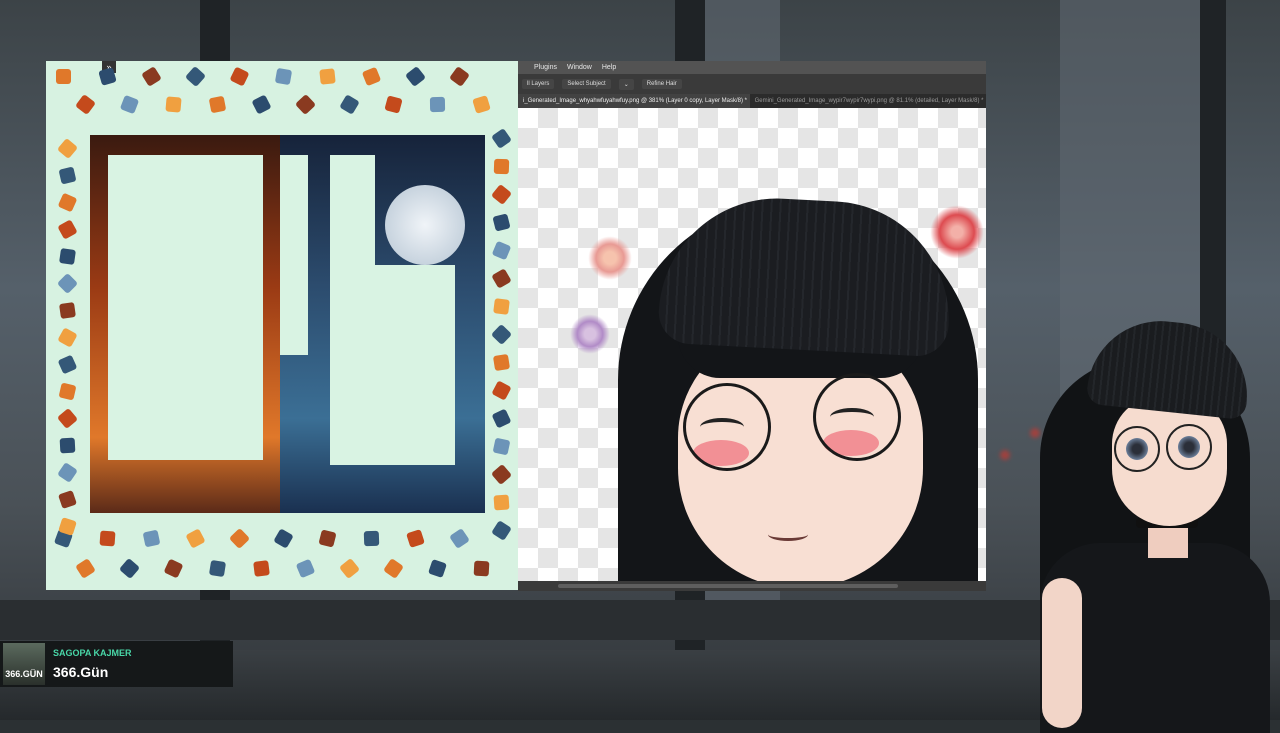 The height and width of the screenshot is (733, 1280). Describe the element at coordinates (116, 664) in the screenshot. I see `now-playing-widget: 366.GÜN SAGOPA KAJMER 366.Gün` at that location.